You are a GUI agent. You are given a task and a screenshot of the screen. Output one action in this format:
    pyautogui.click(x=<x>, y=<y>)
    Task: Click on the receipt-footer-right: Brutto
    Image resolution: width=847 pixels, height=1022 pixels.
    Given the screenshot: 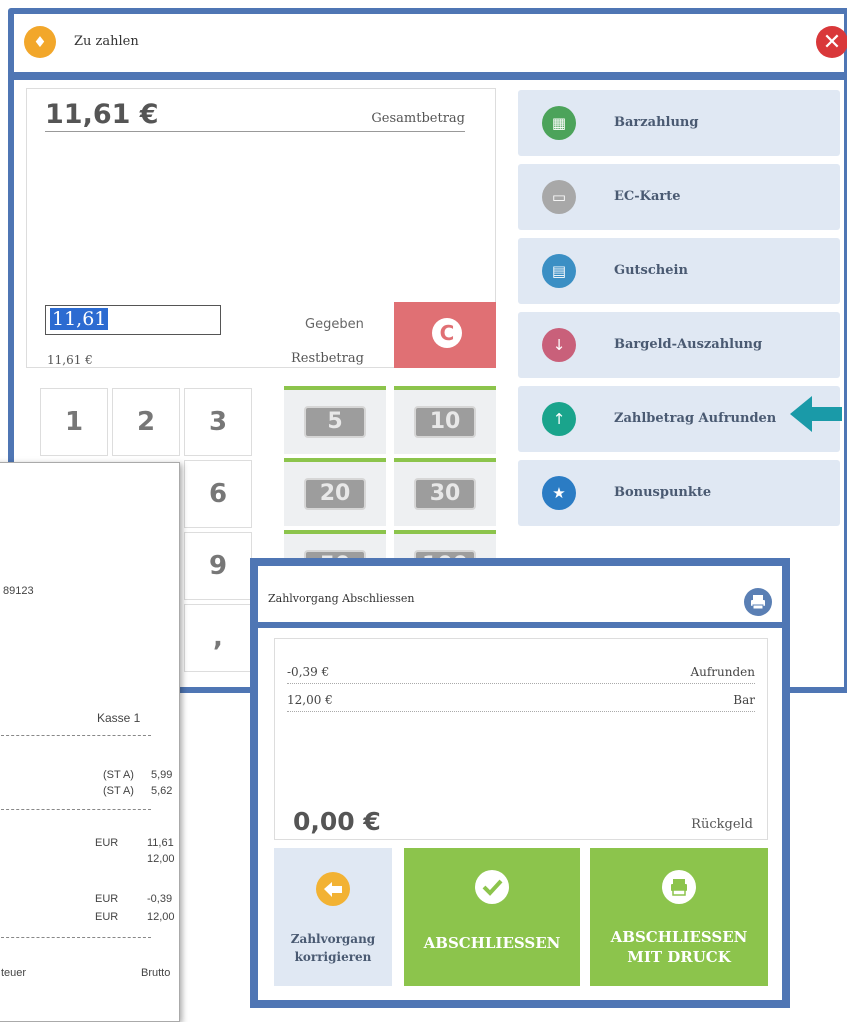 What is the action you would take?
    pyautogui.click(x=156, y=973)
    